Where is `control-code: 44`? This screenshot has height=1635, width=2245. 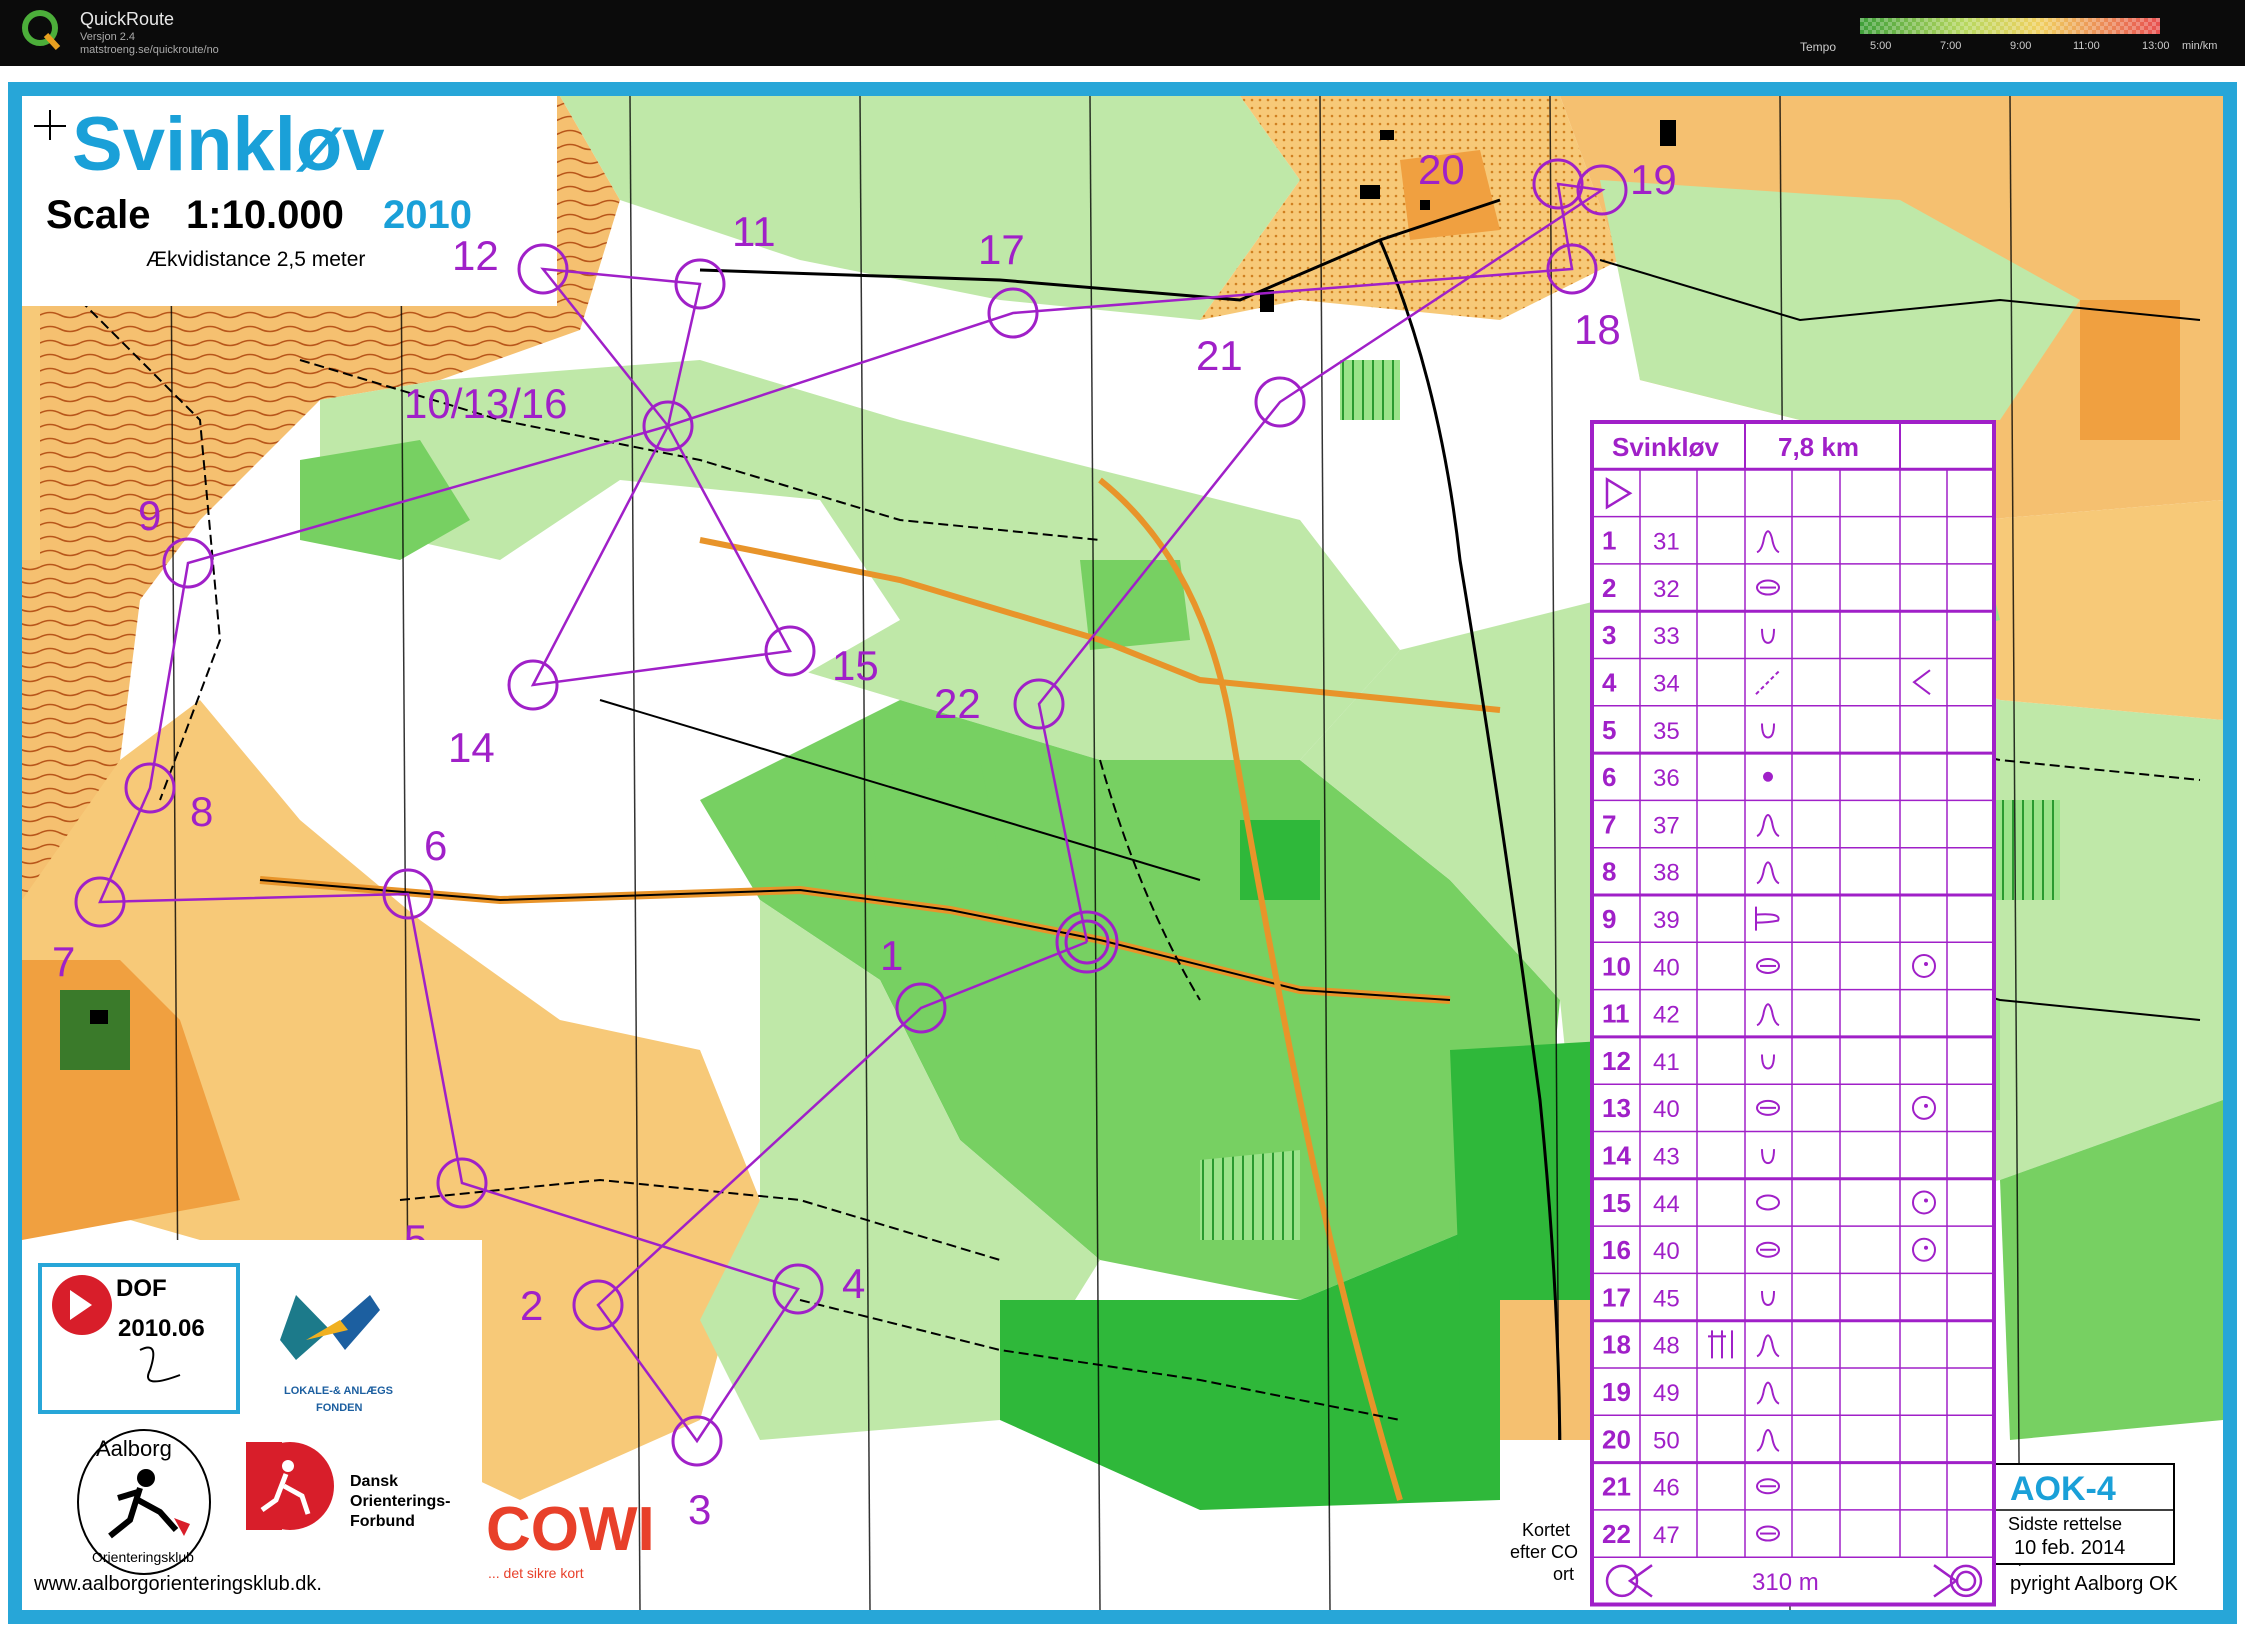 control-code: 44 is located at coordinates (1666, 1204).